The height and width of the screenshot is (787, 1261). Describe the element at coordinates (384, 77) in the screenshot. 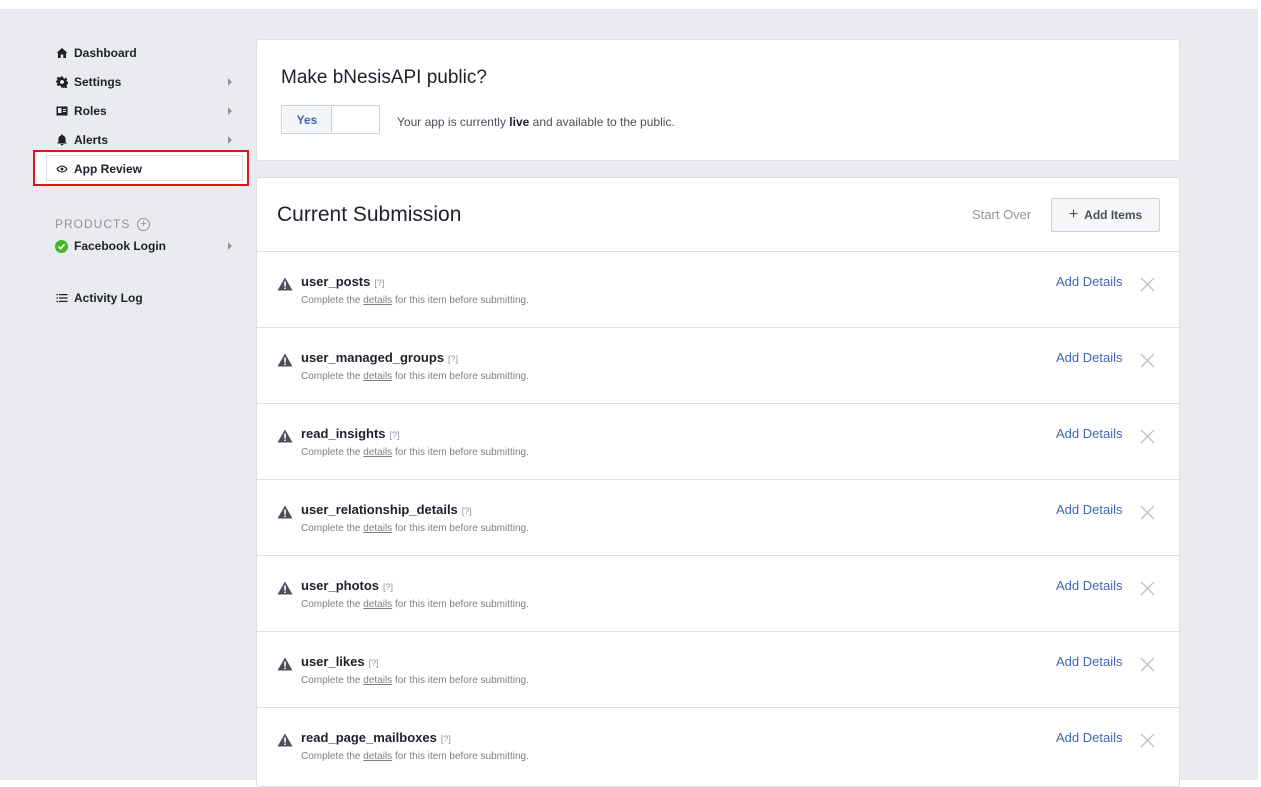

I see `make-public-title: Make bNesisAPI public?` at that location.